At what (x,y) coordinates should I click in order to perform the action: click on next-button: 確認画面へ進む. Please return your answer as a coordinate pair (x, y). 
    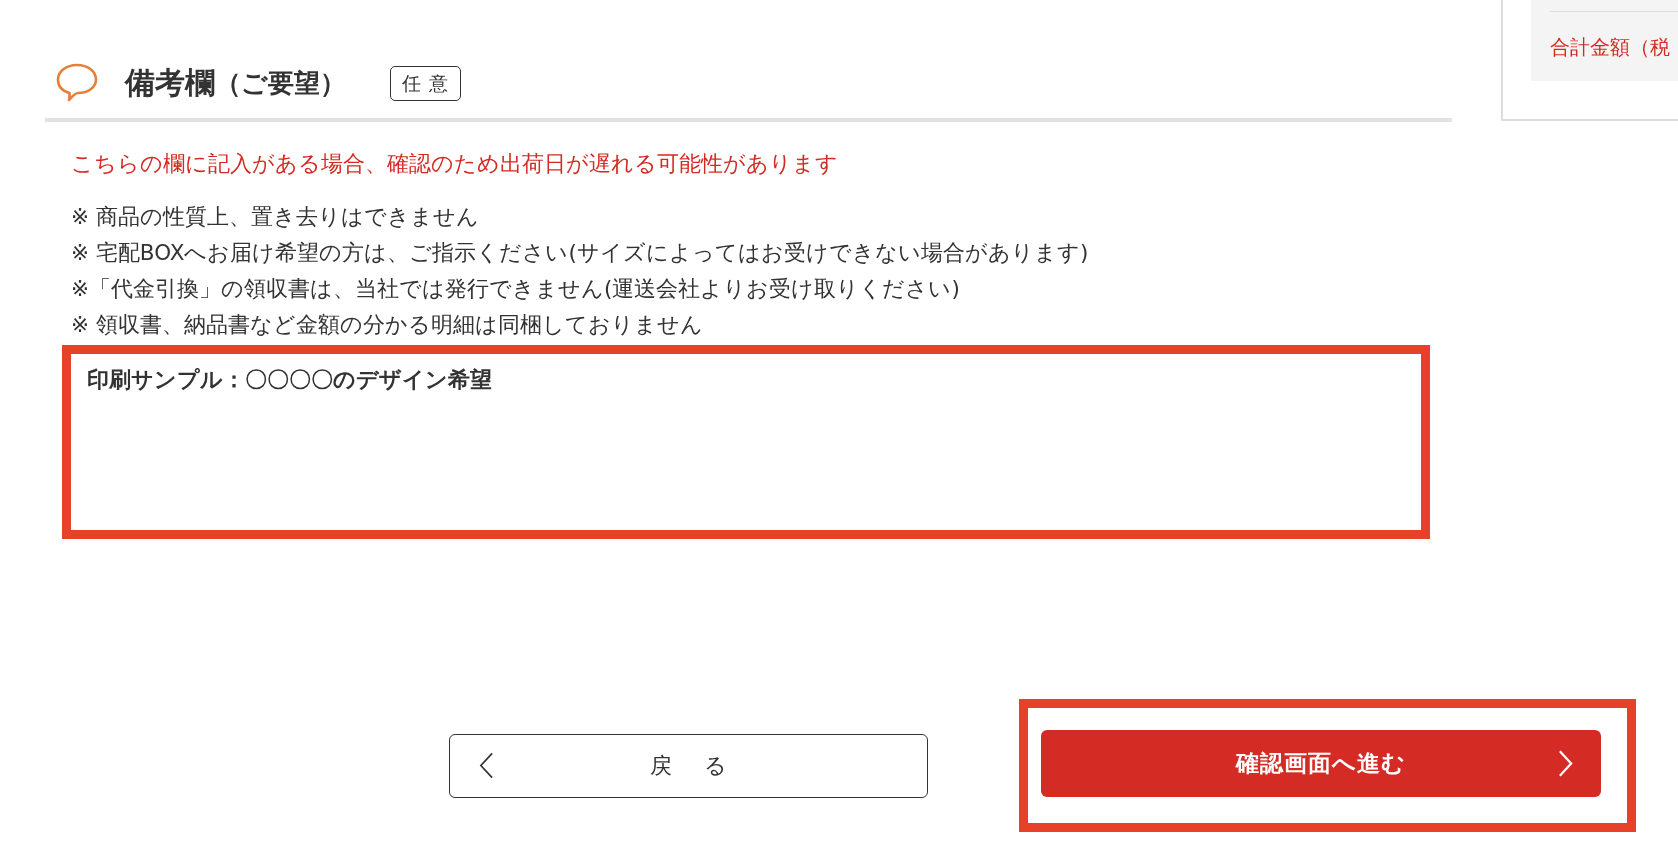
    Looking at the image, I should click on (1321, 763).